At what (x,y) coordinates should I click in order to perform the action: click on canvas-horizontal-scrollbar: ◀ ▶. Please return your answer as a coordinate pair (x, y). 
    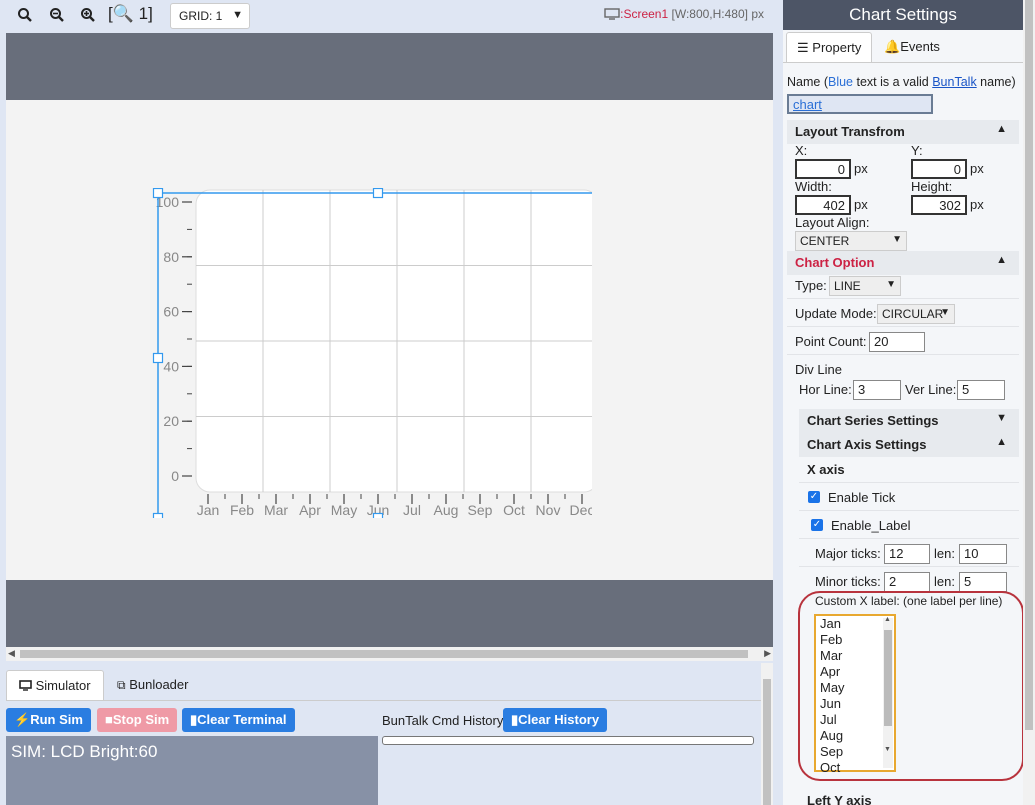
    Looking at the image, I should click on (389, 654).